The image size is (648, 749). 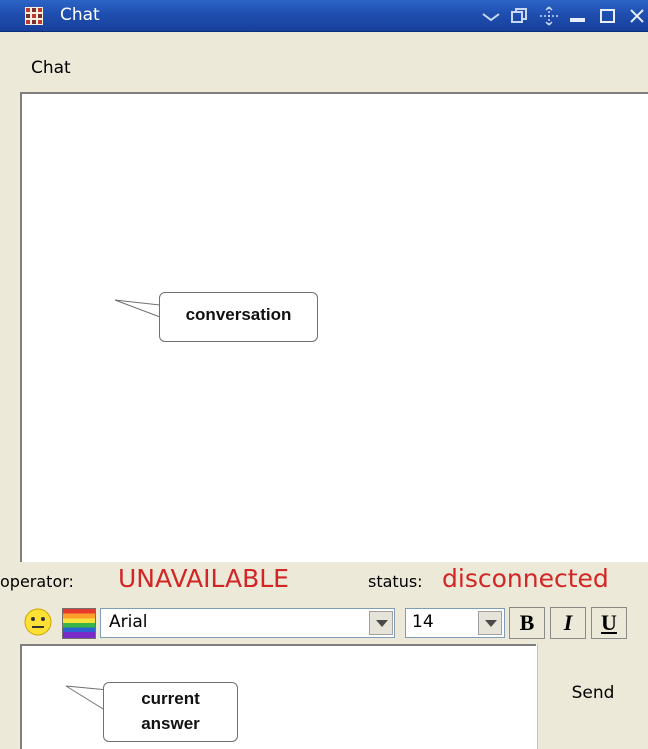 I want to click on italic-button: I, so click(x=568, y=623).